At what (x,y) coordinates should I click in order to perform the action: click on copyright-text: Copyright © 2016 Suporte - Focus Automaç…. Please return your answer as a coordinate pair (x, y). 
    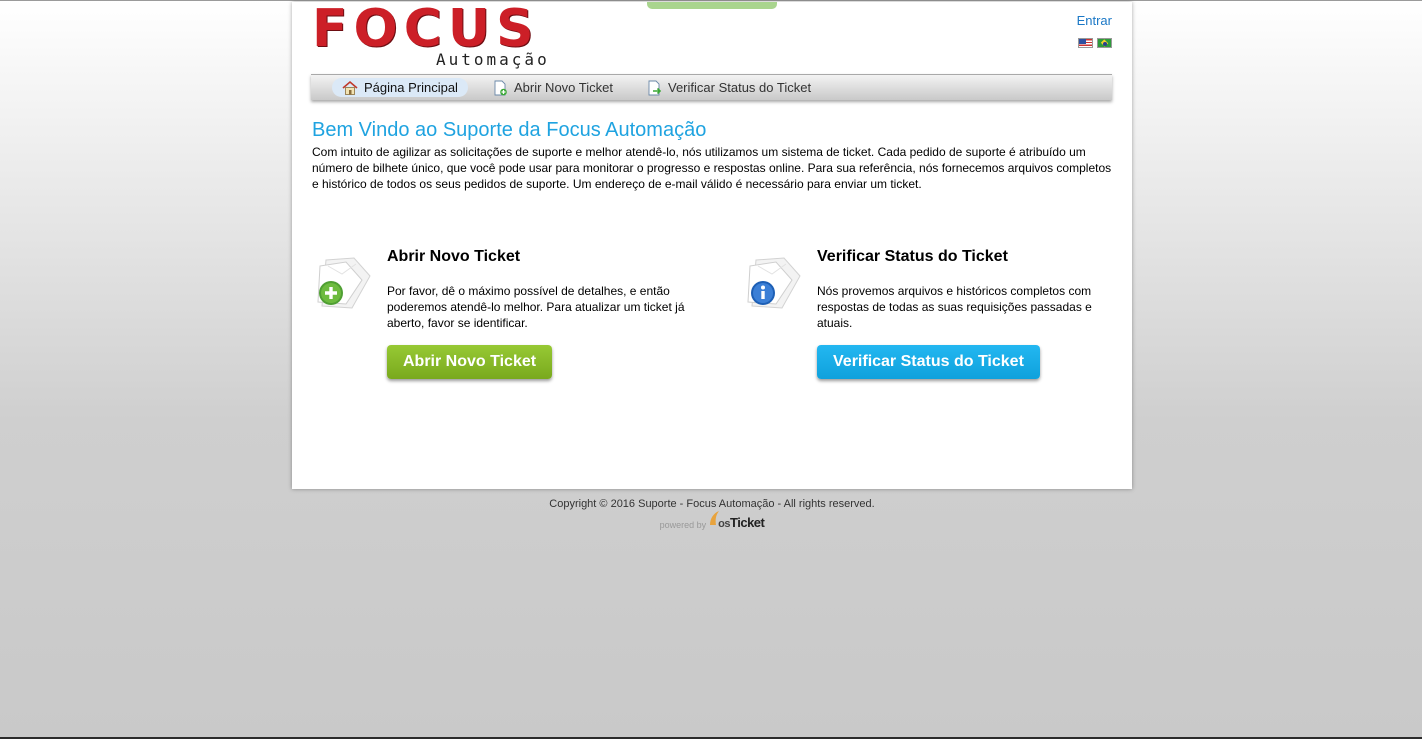
    Looking at the image, I should click on (712, 504).